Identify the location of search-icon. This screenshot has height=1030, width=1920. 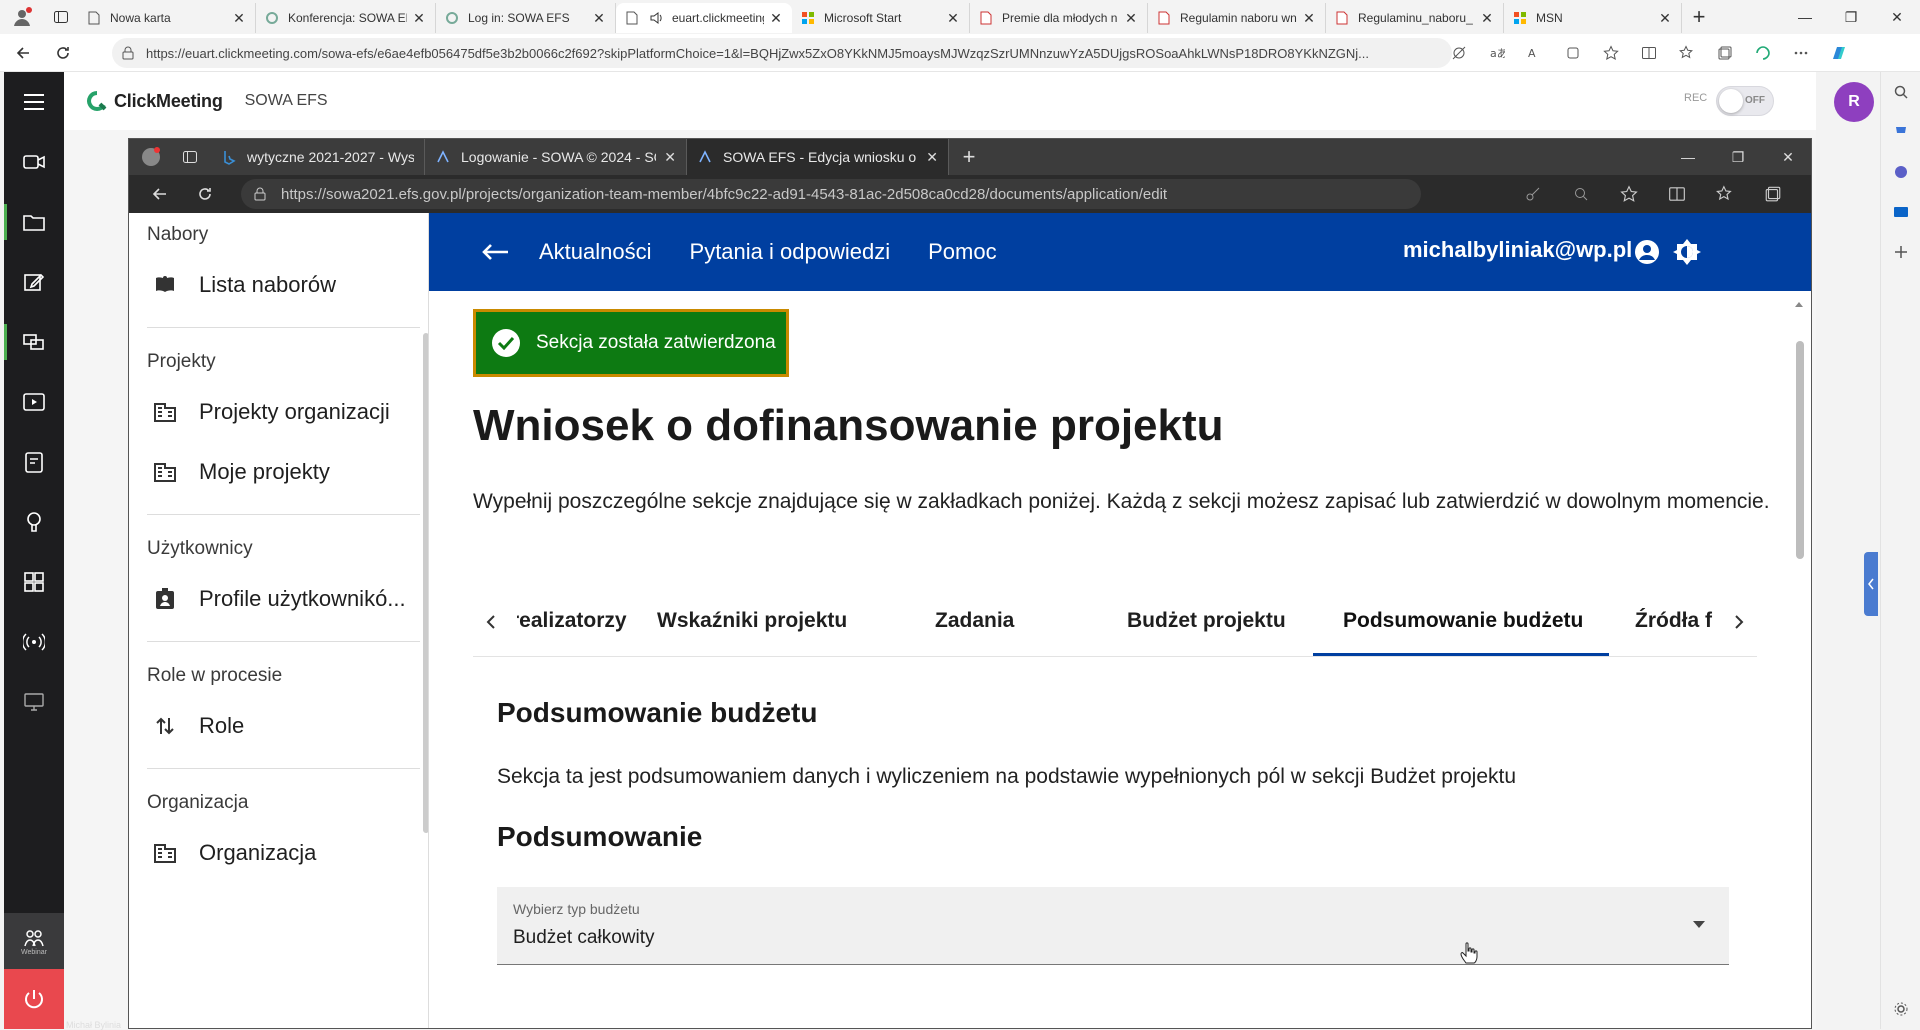
(1900, 92).